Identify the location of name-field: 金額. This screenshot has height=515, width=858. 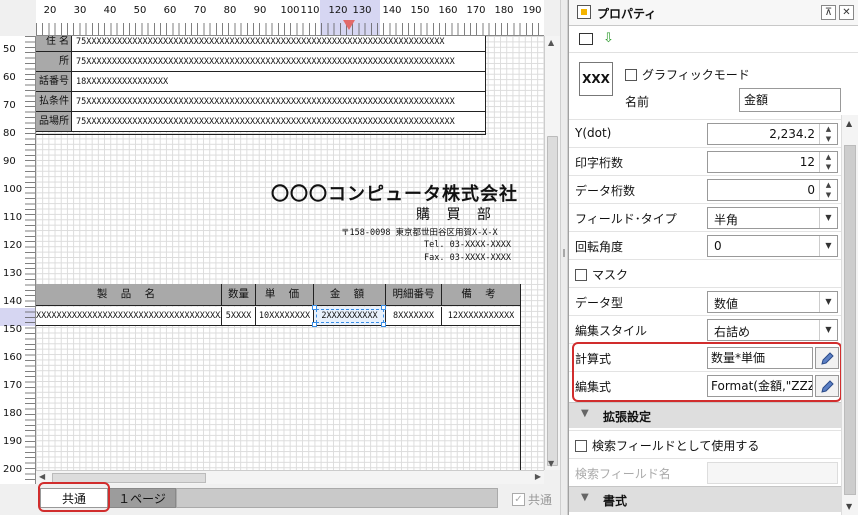
(790, 100).